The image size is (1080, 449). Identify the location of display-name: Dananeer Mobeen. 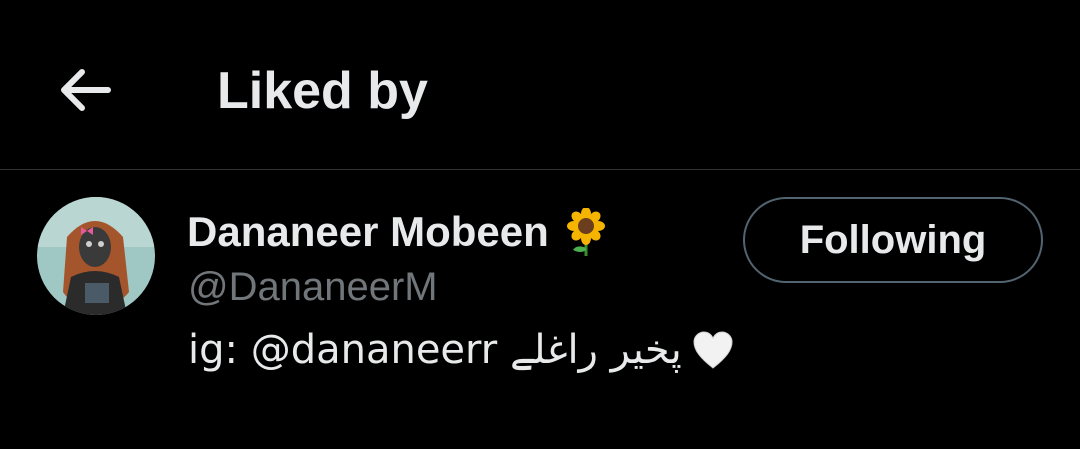
(397, 232).